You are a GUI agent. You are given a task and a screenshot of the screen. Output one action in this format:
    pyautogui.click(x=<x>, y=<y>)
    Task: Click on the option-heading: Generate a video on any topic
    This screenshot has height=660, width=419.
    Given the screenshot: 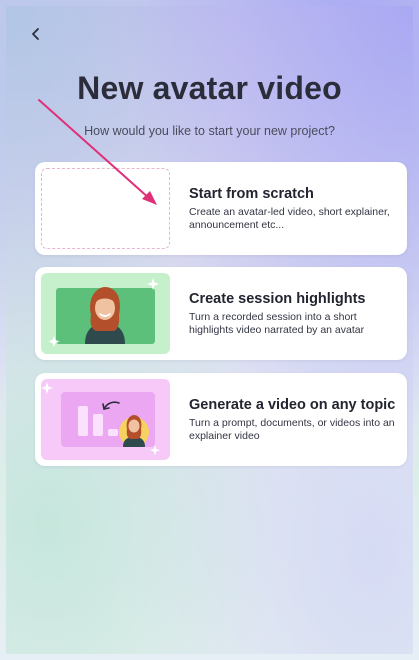 What is the action you would take?
    pyautogui.click(x=292, y=405)
    